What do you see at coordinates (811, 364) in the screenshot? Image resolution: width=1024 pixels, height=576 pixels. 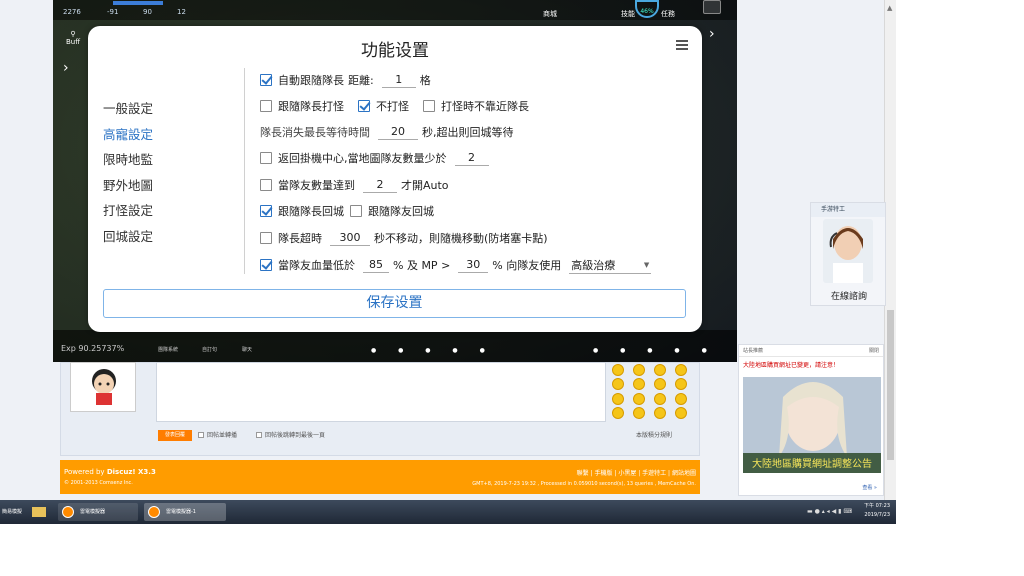 I see `news-link: 大陸地區購買網址已變更，請注意！` at bounding box center [811, 364].